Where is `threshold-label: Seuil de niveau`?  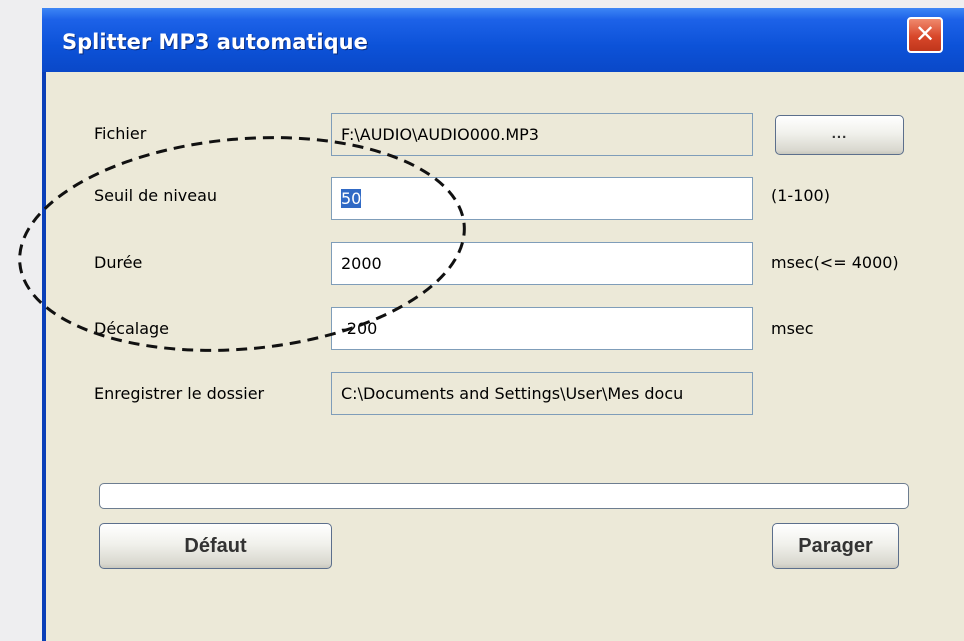
threshold-label: Seuil de niveau is located at coordinates (156, 195).